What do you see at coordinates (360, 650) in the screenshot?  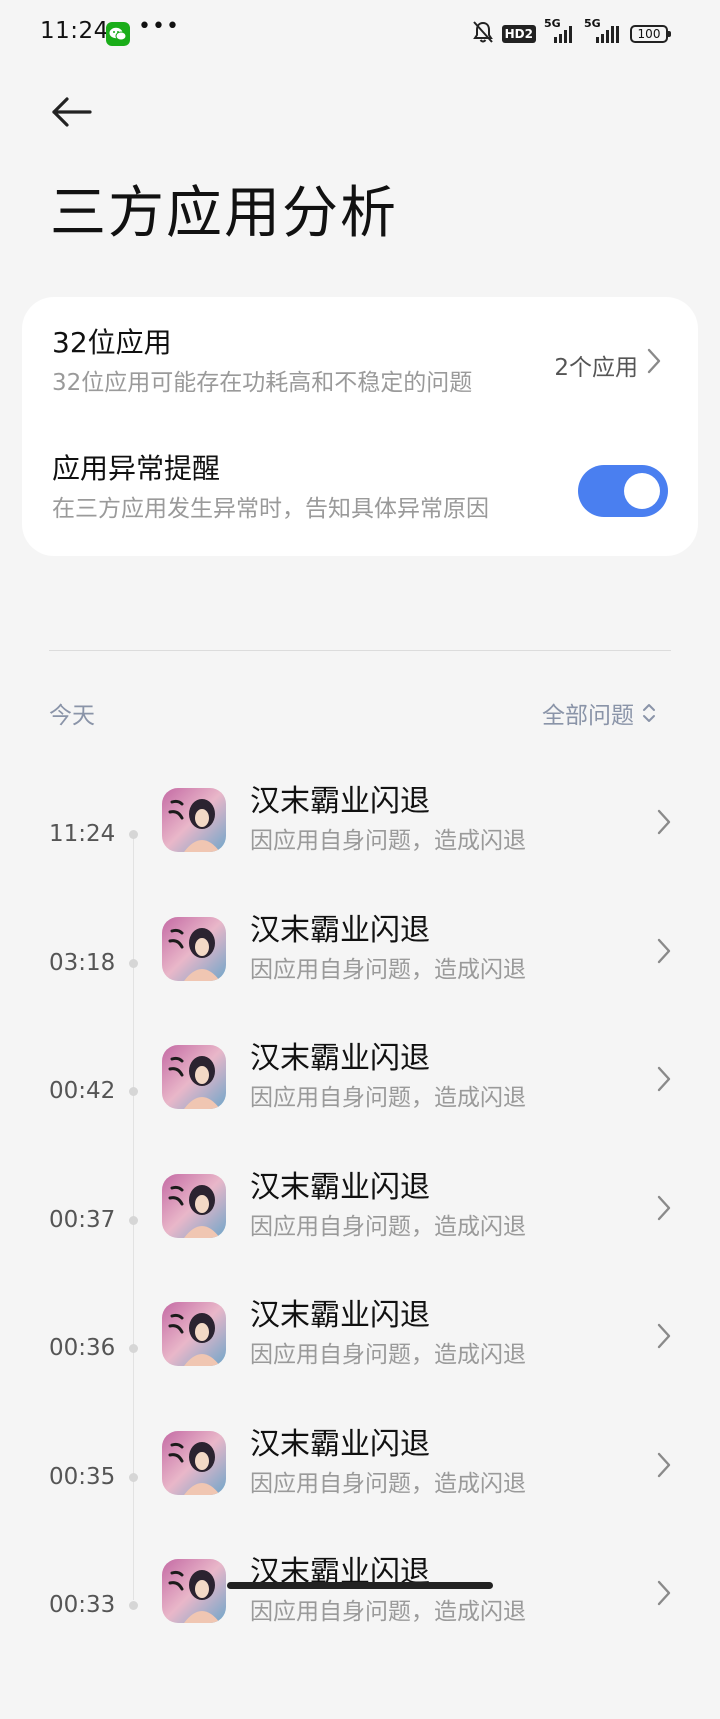 I see `section-divider` at bounding box center [360, 650].